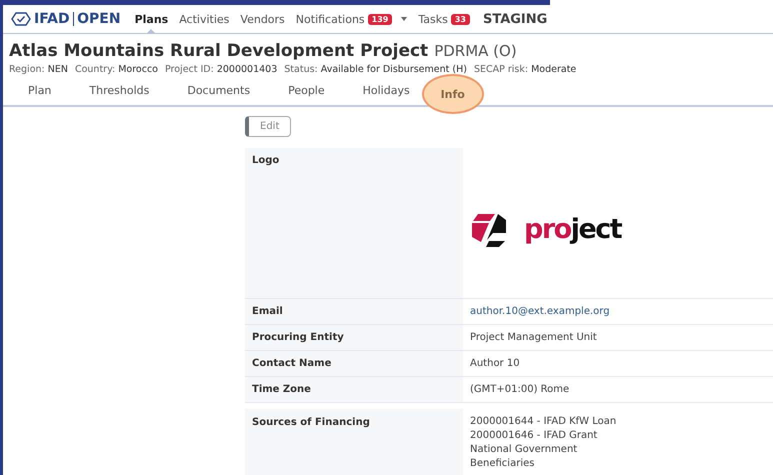 The height and width of the screenshot is (475, 773). What do you see at coordinates (354, 337) in the screenshot?
I see `row-label: Procuring Entity` at bounding box center [354, 337].